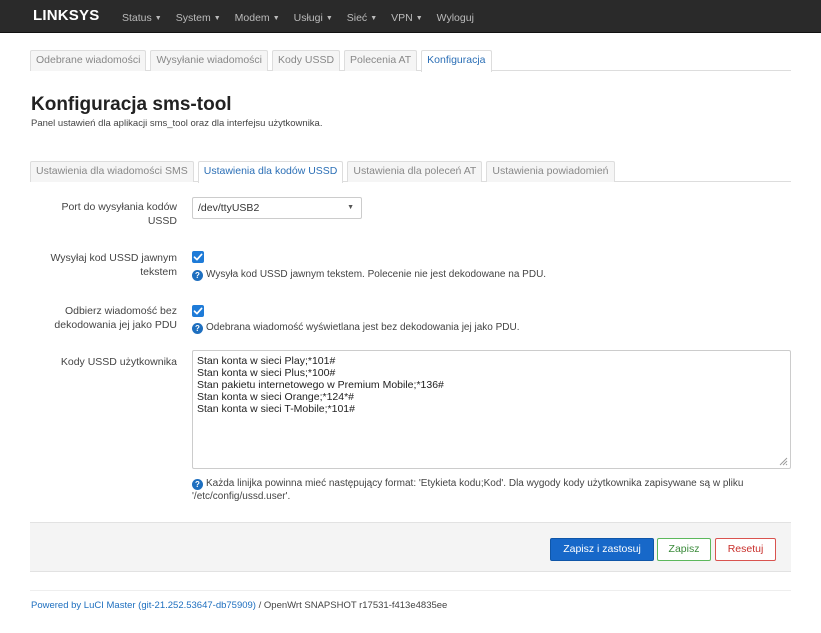  What do you see at coordinates (362, 18) in the screenshot?
I see `nav-item-network: Sieć ▼` at bounding box center [362, 18].